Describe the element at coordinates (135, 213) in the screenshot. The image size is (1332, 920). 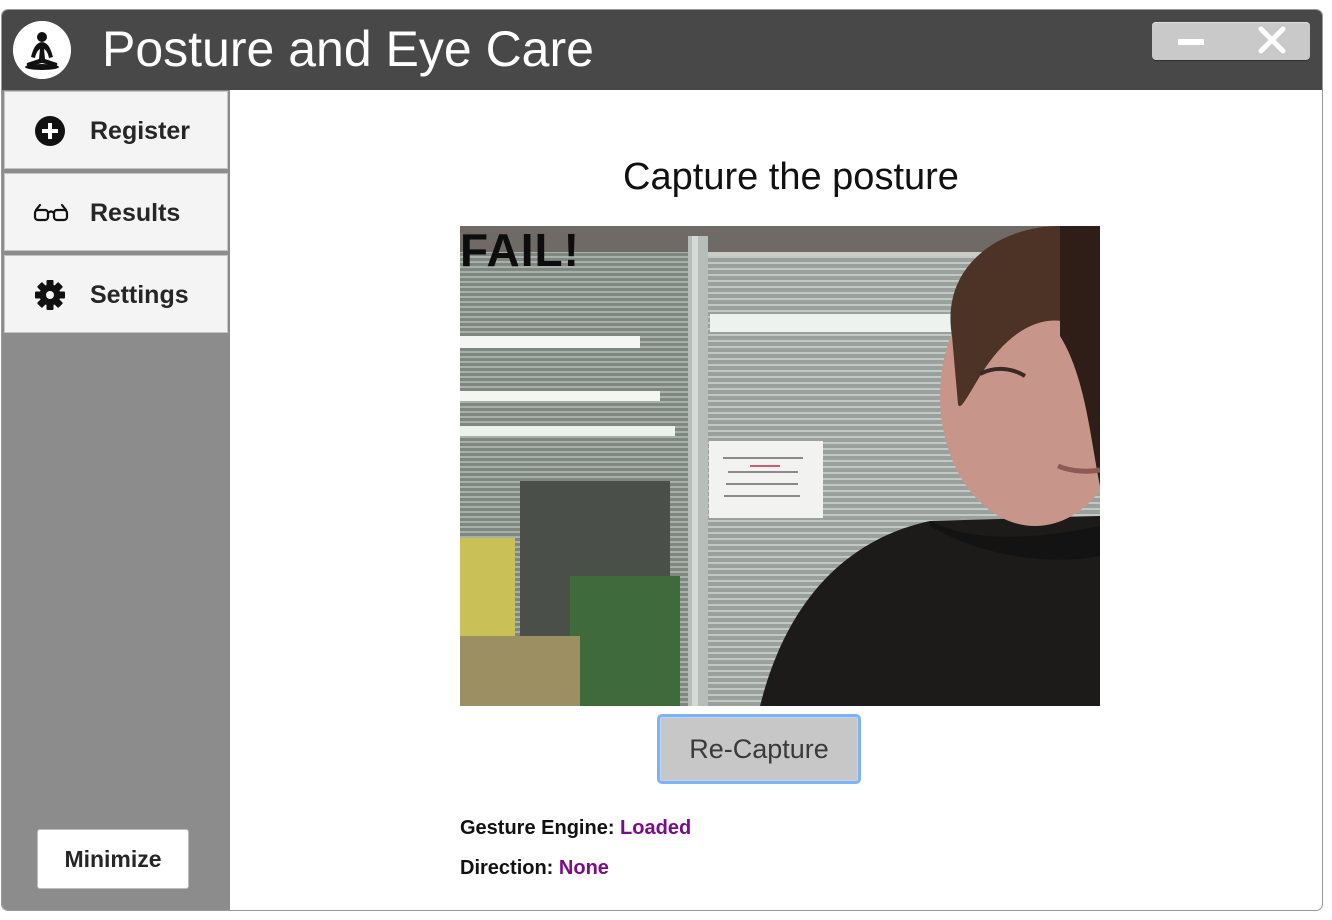
I see `sidebar-item-label: Results` at that location.